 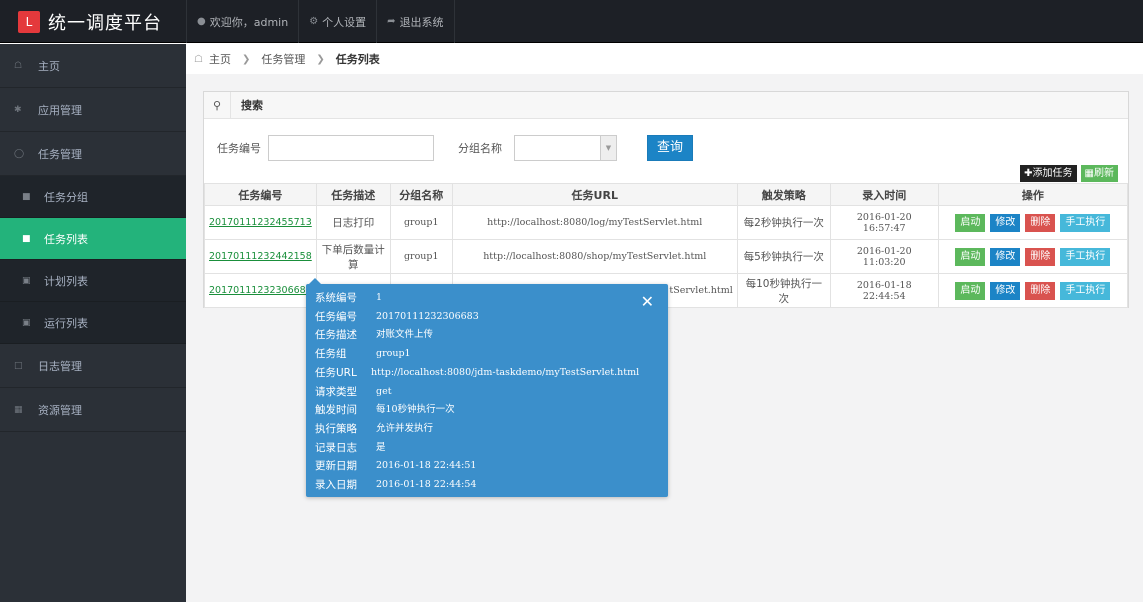 I want to click on task-id-link: 20170111232455713, so click(x=260, y=222).